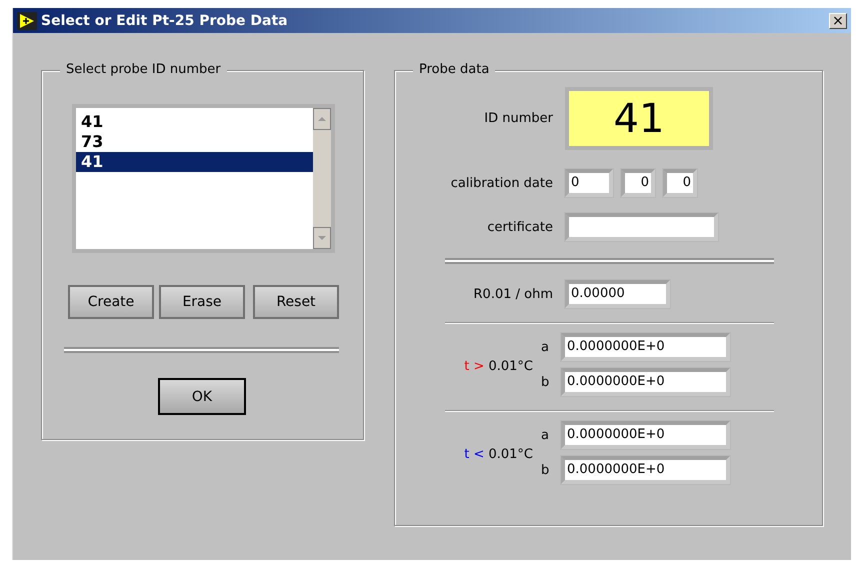  Describe the element at coordinates (111, 302) in the screenshot. I see `action-button: Create` at that location.